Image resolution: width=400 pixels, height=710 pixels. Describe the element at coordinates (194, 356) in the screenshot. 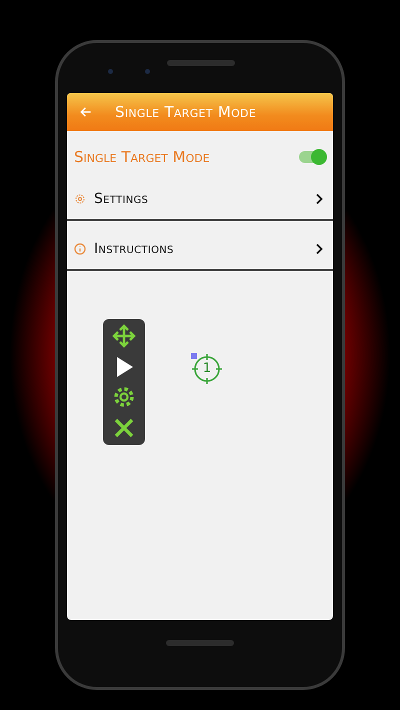

I see `corner-marker` at that location.